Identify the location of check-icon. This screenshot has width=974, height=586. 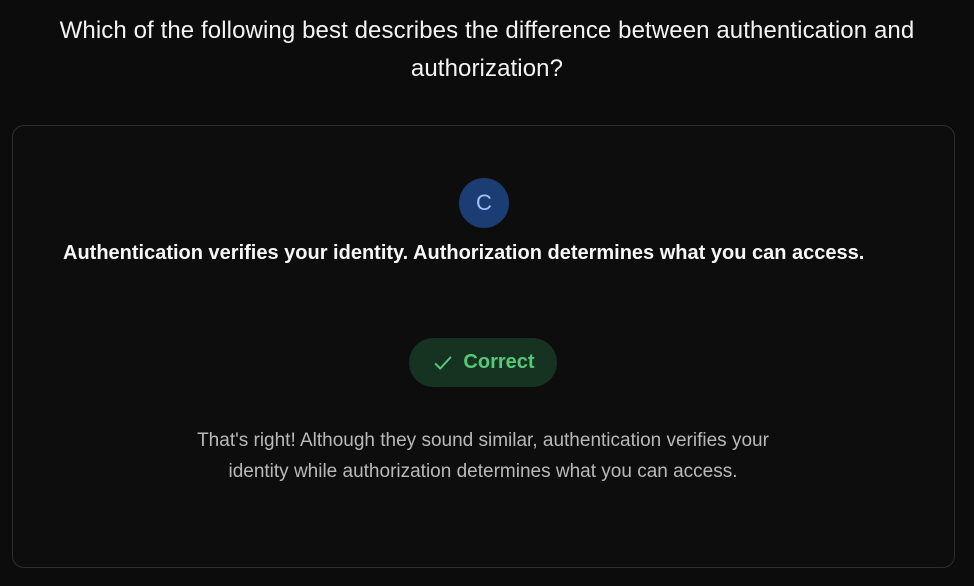
(443, 363).